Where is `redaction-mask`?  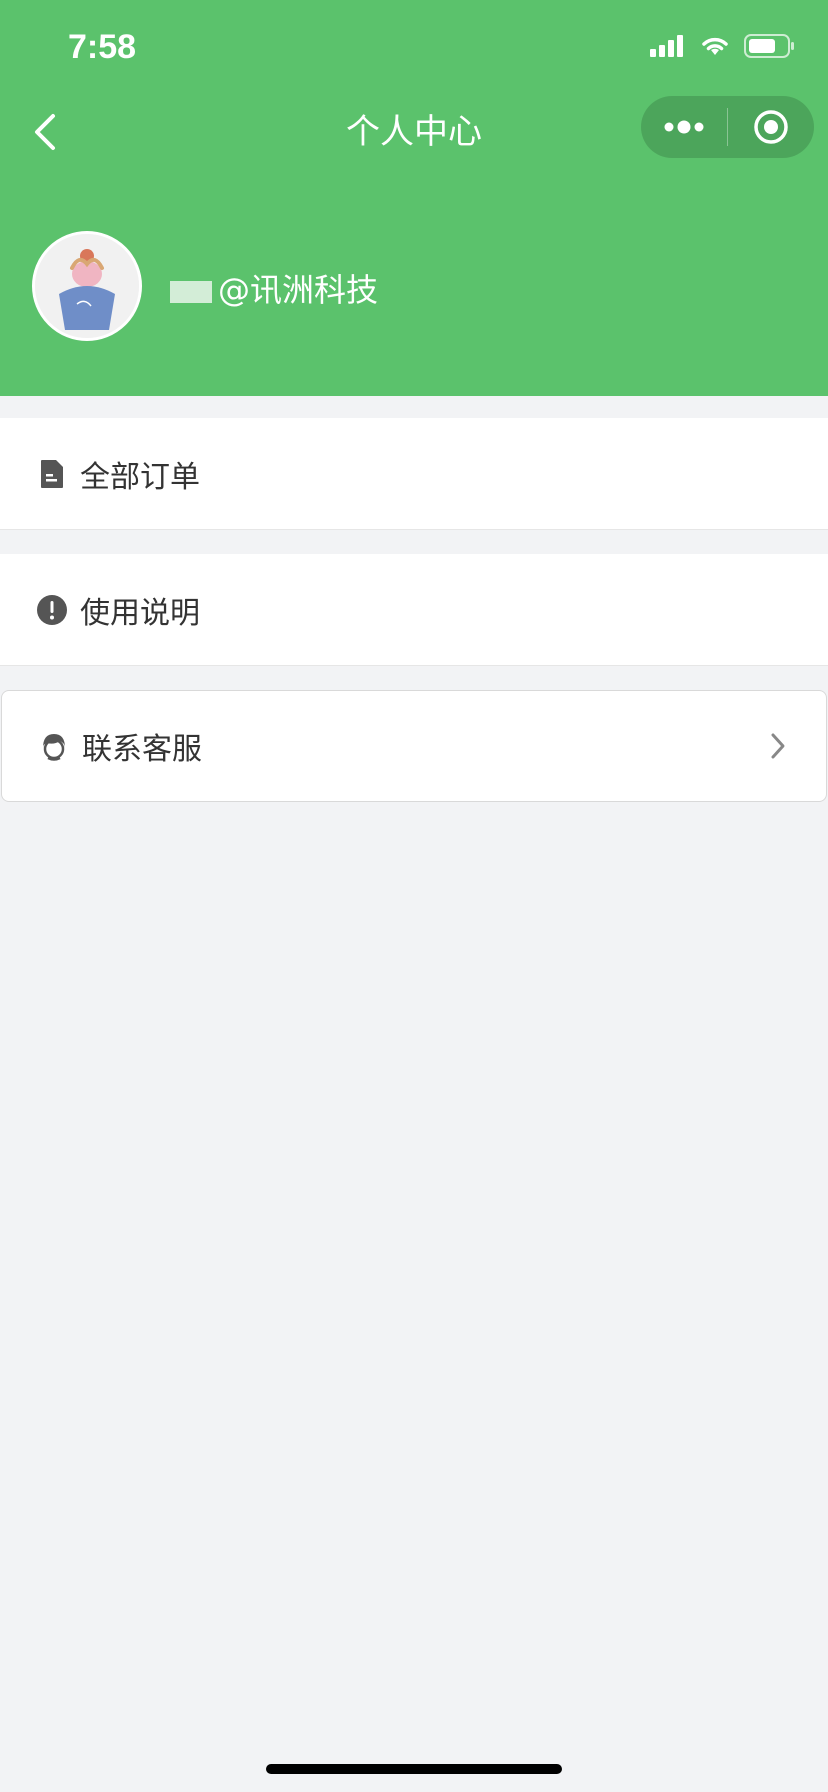
redaction-mask is located at coordinates (191, 292).